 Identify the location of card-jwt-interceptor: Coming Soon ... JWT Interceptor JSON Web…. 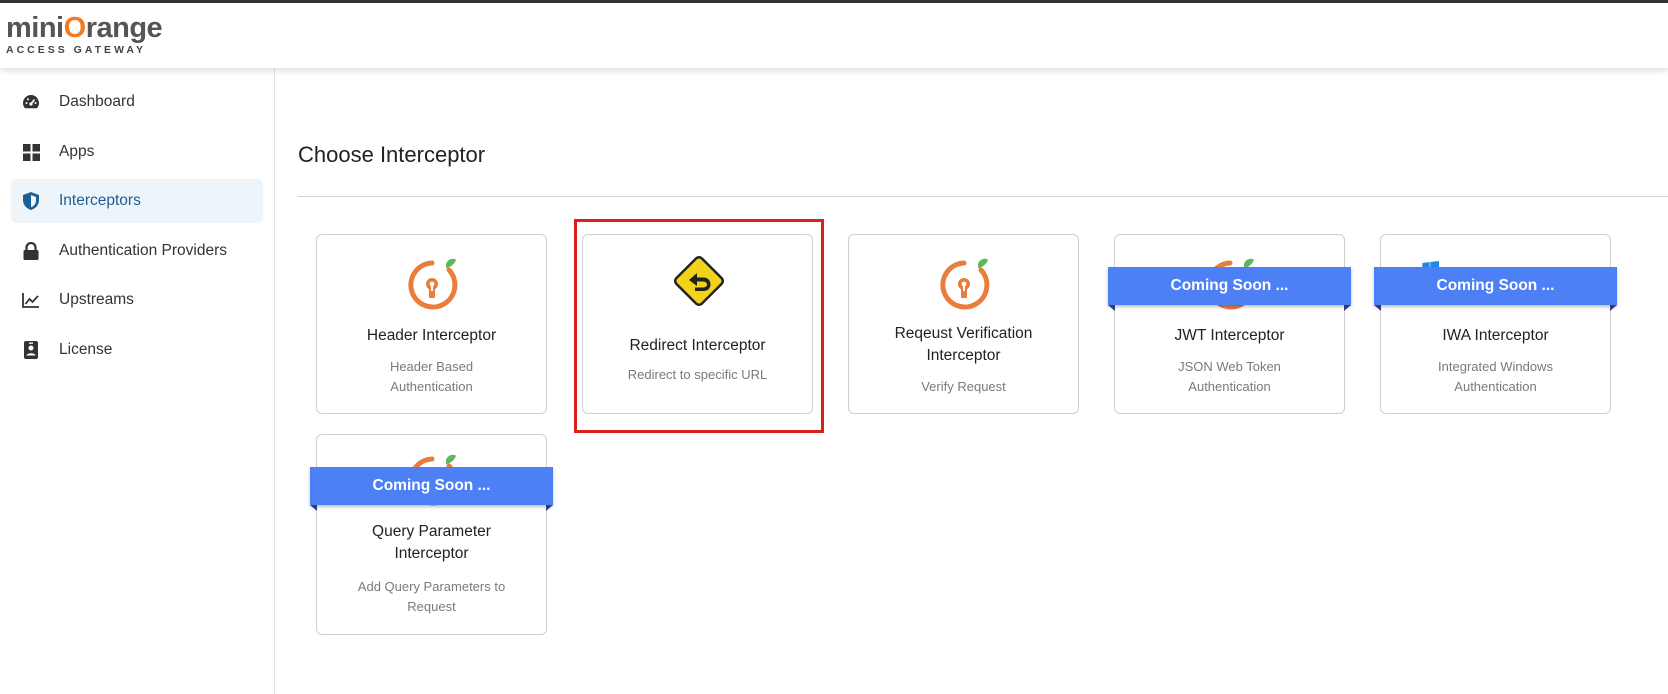
(1229, 324).